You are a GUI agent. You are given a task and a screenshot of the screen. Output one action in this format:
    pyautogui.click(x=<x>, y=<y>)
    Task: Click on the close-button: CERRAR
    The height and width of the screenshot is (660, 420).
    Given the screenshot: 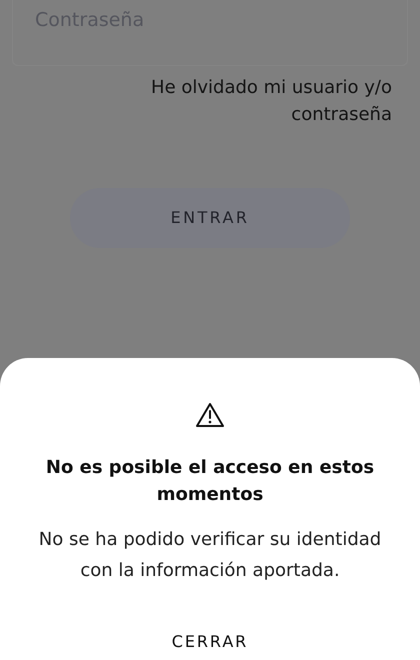 What is the action you would take?
    pyautogui.click(x=210, y=642)
    